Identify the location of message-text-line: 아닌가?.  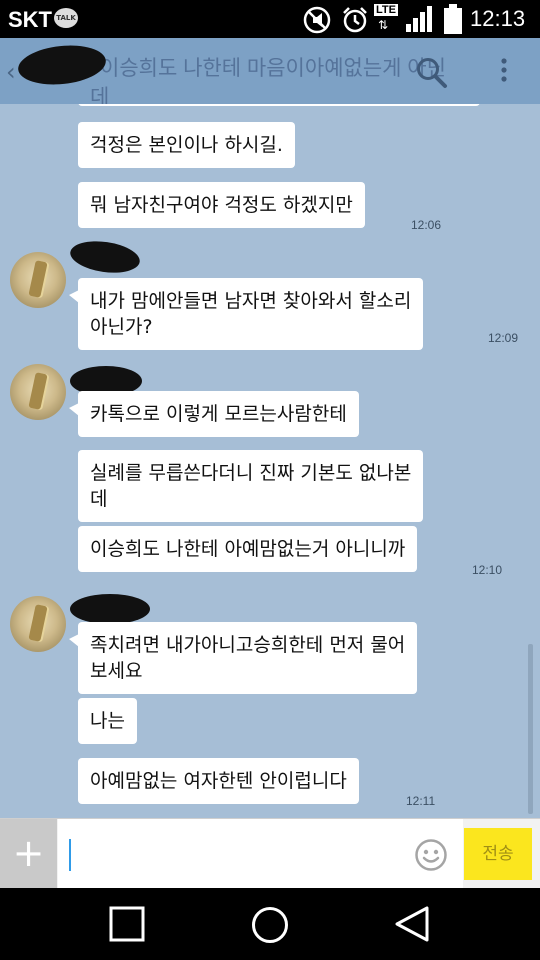
(121, 327).